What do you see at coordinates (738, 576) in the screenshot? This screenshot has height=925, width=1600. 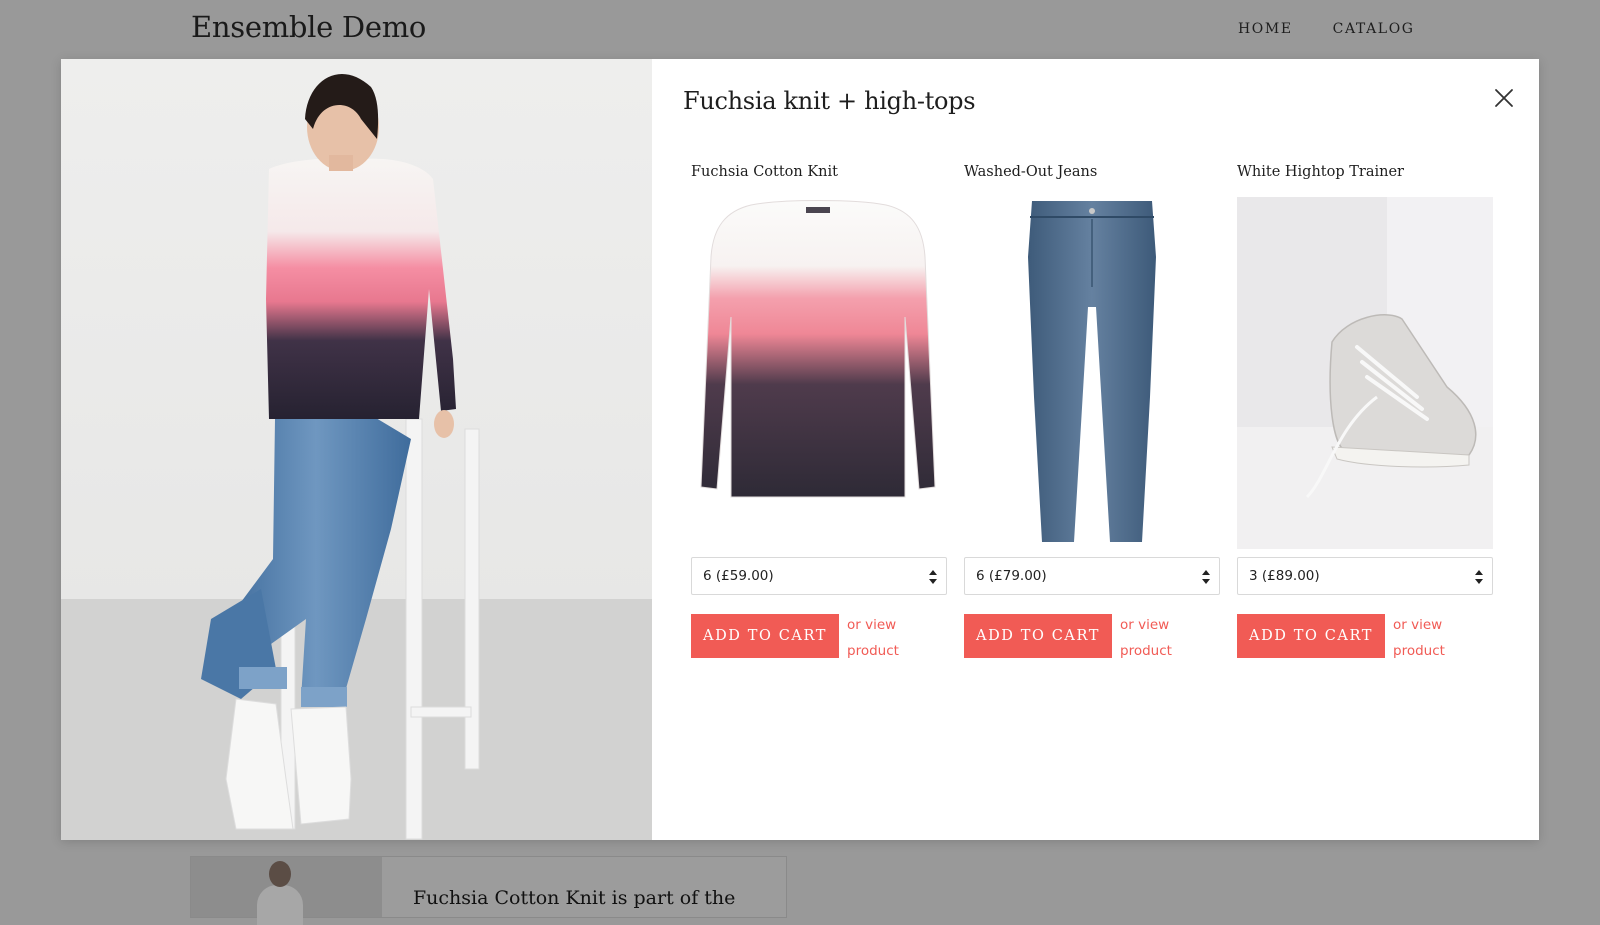 I see `size-select-value: 6 (£59.00)` at bounding box center [738, 576].